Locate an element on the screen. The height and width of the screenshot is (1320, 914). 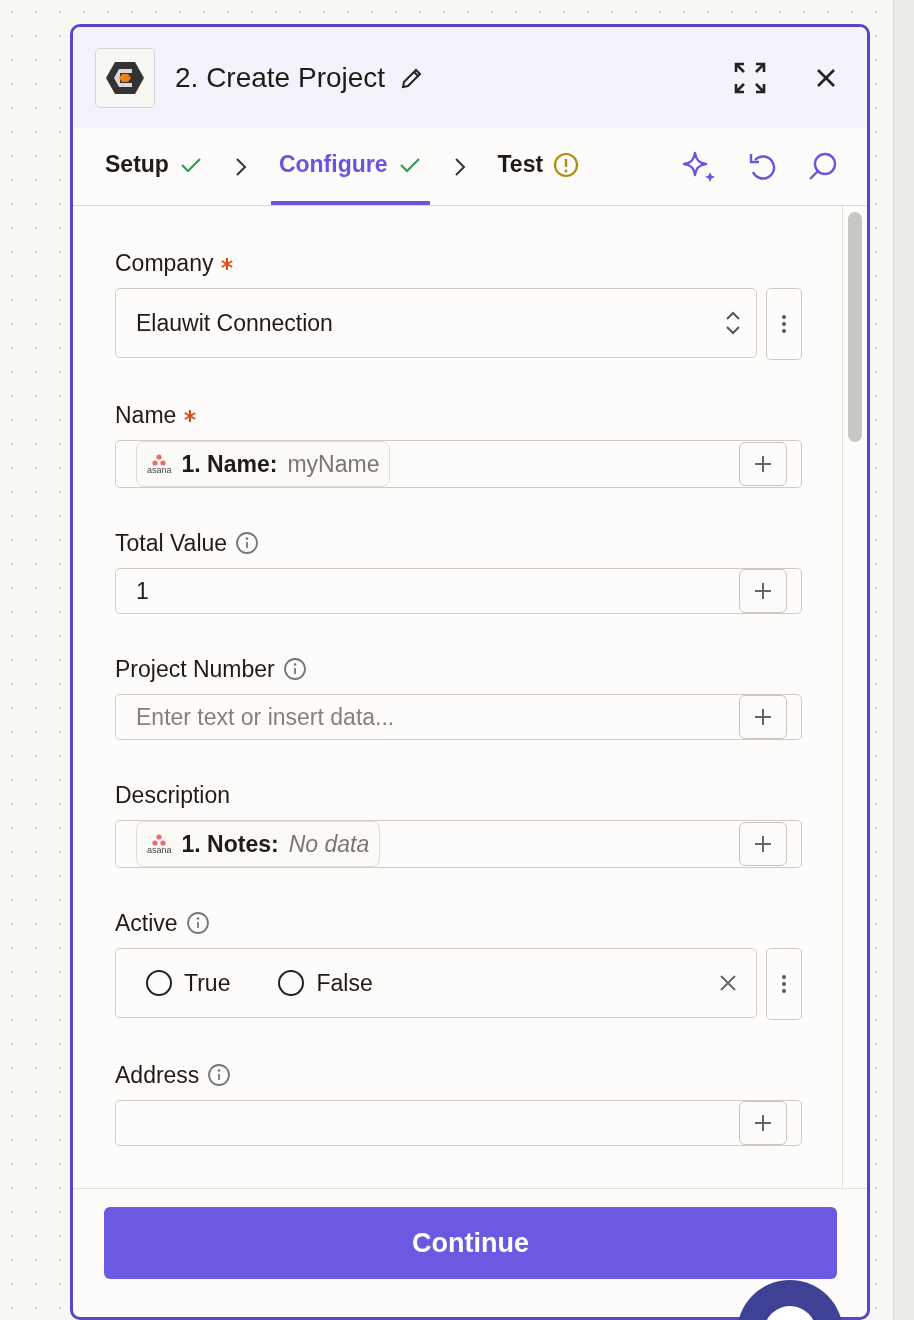
data-pill: asana 1. Notes: No data is located at coordinates (258, 844).